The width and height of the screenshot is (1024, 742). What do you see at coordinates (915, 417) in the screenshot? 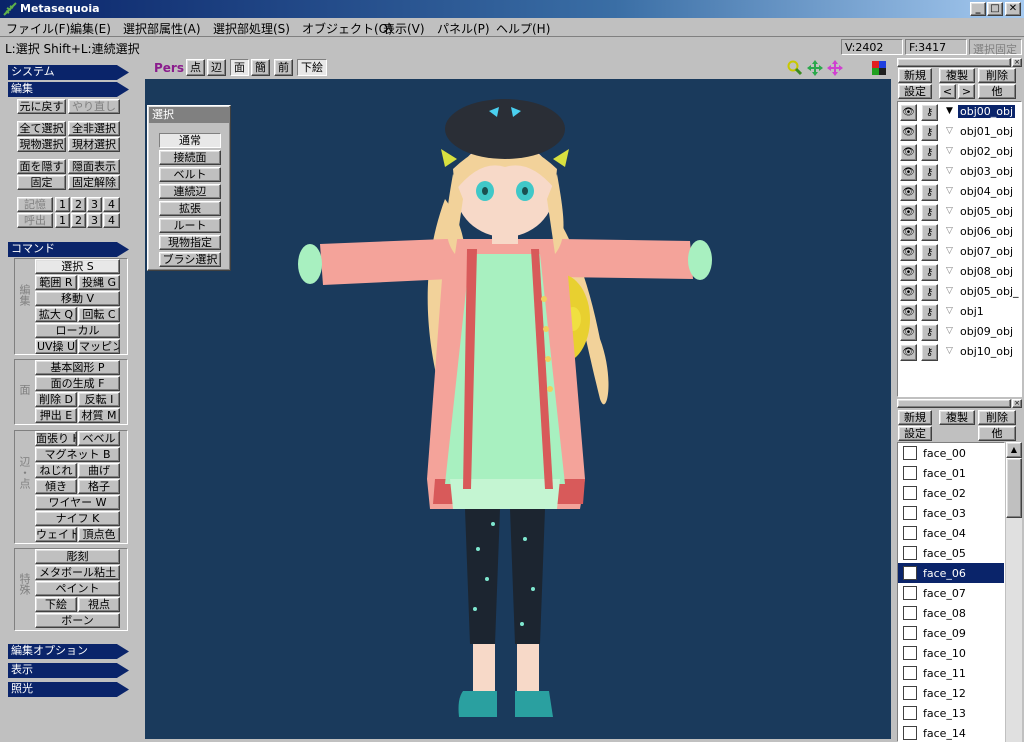
I see `material-new-button: 新規` at bounding box center [915, 417].